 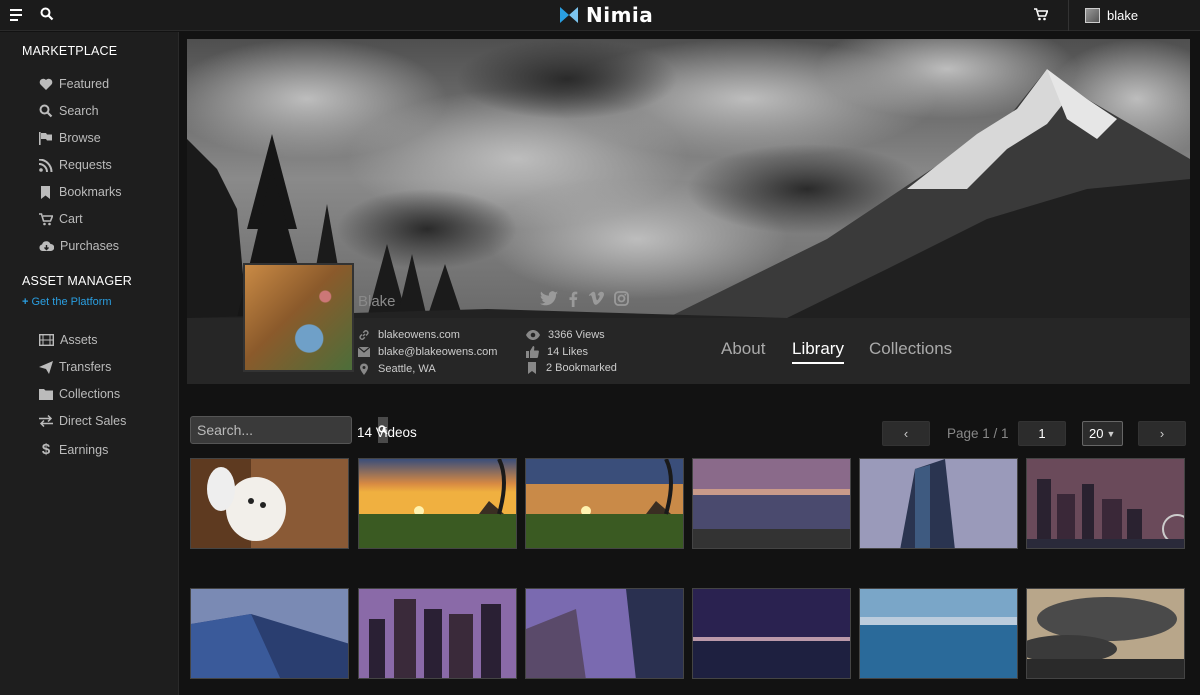 I want to click on send-icon, so click(x=46, y=367).